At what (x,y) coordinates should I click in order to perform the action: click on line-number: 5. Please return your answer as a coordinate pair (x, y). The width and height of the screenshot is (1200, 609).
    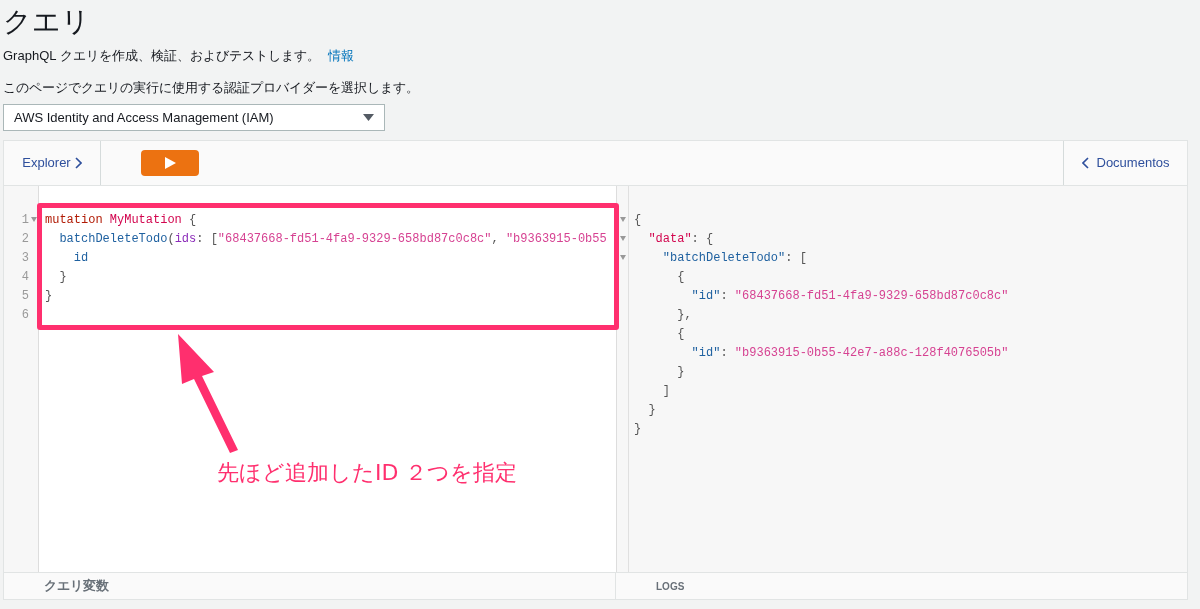
    Looking at the image, I should click on (25, 296).